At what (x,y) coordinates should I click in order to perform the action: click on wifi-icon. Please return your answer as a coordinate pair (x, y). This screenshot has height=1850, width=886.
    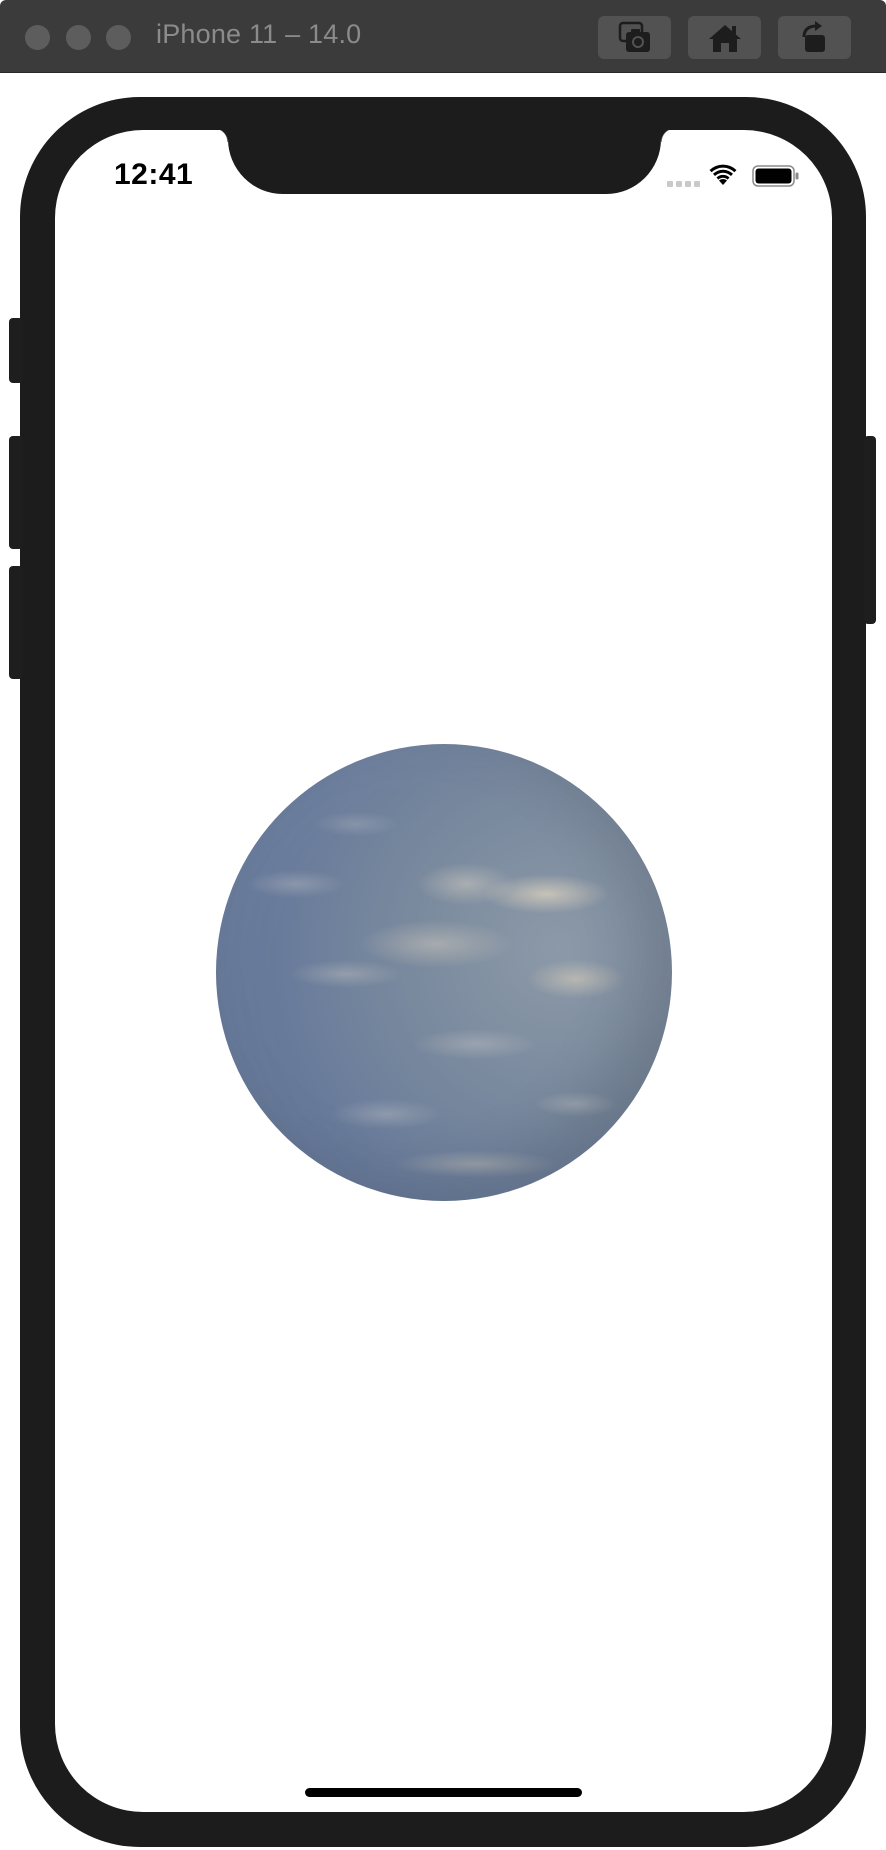
    Looking at the image, I should click on (723, 174).